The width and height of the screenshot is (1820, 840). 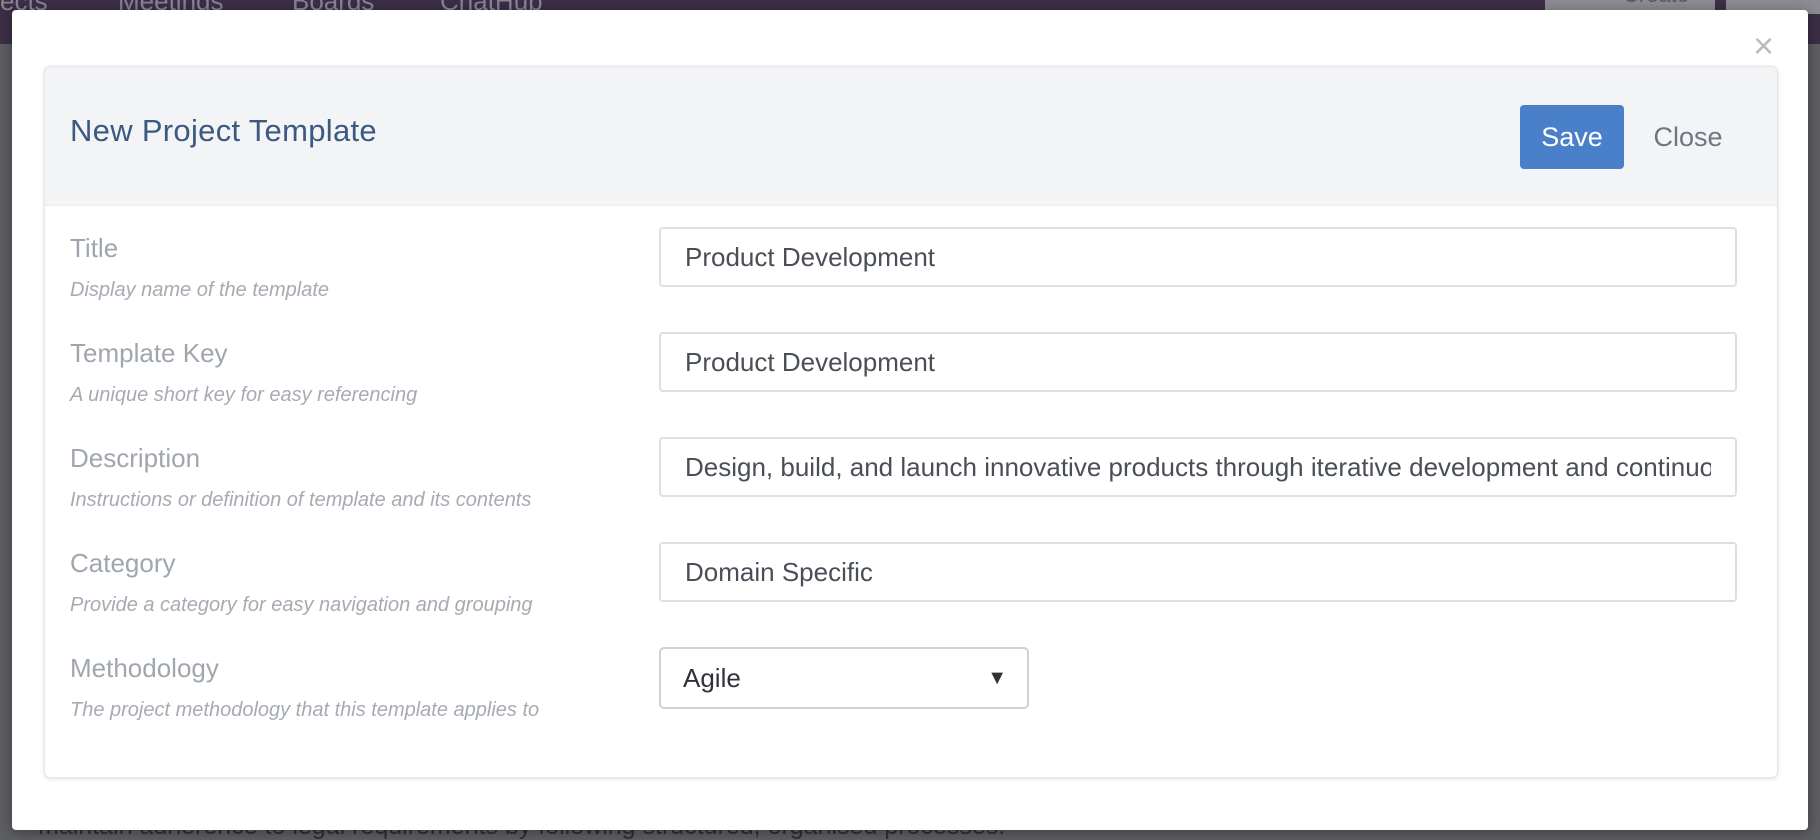 What do you see at coordinates (200, 290) in the screenshot?
I see `title-help: Display name of the template` at bounding box center [200, 290].